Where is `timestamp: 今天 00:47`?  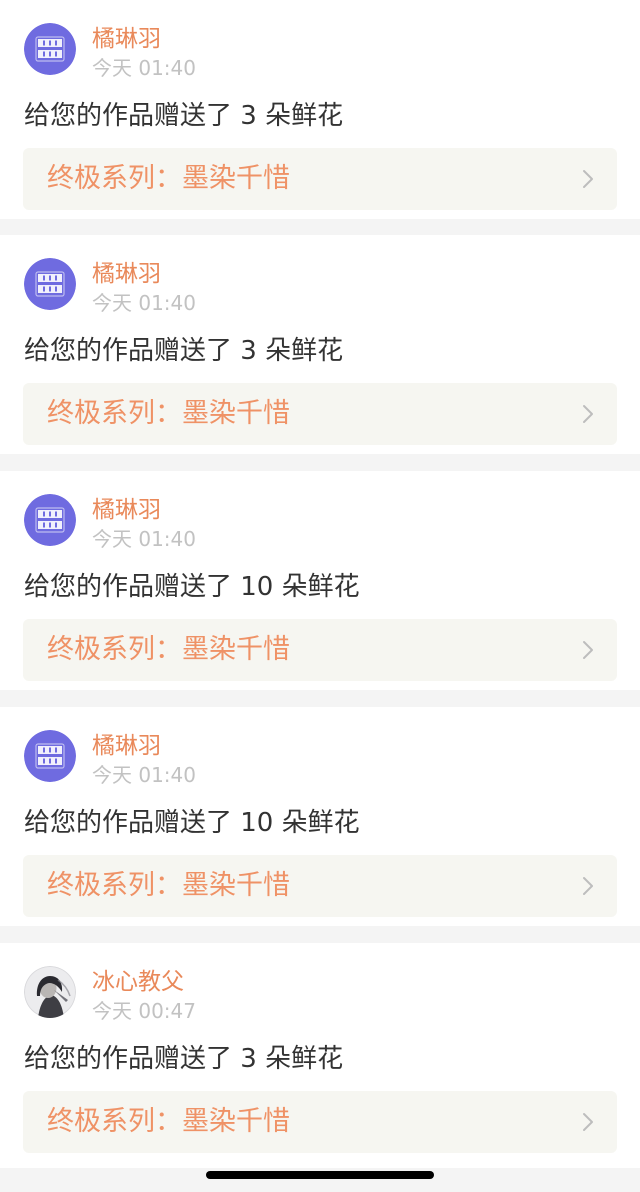 timestamp: 今天 00:47 is located at coordinates (144, 1011).